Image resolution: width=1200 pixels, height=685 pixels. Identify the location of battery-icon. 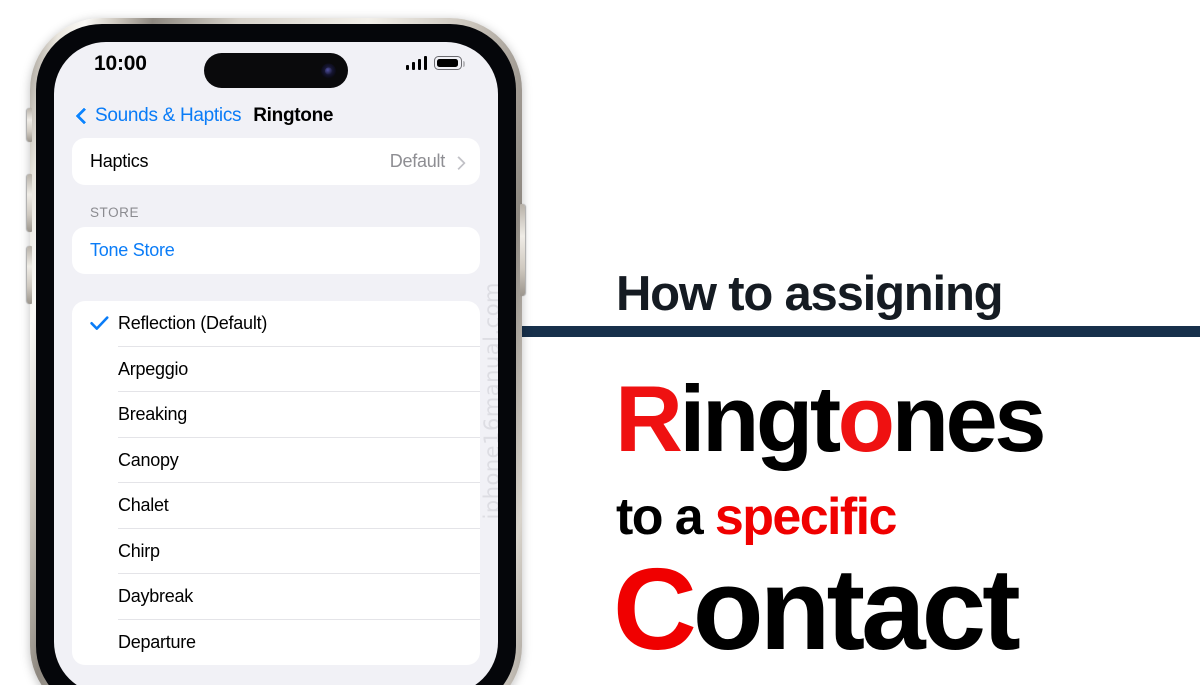
(449, 63).